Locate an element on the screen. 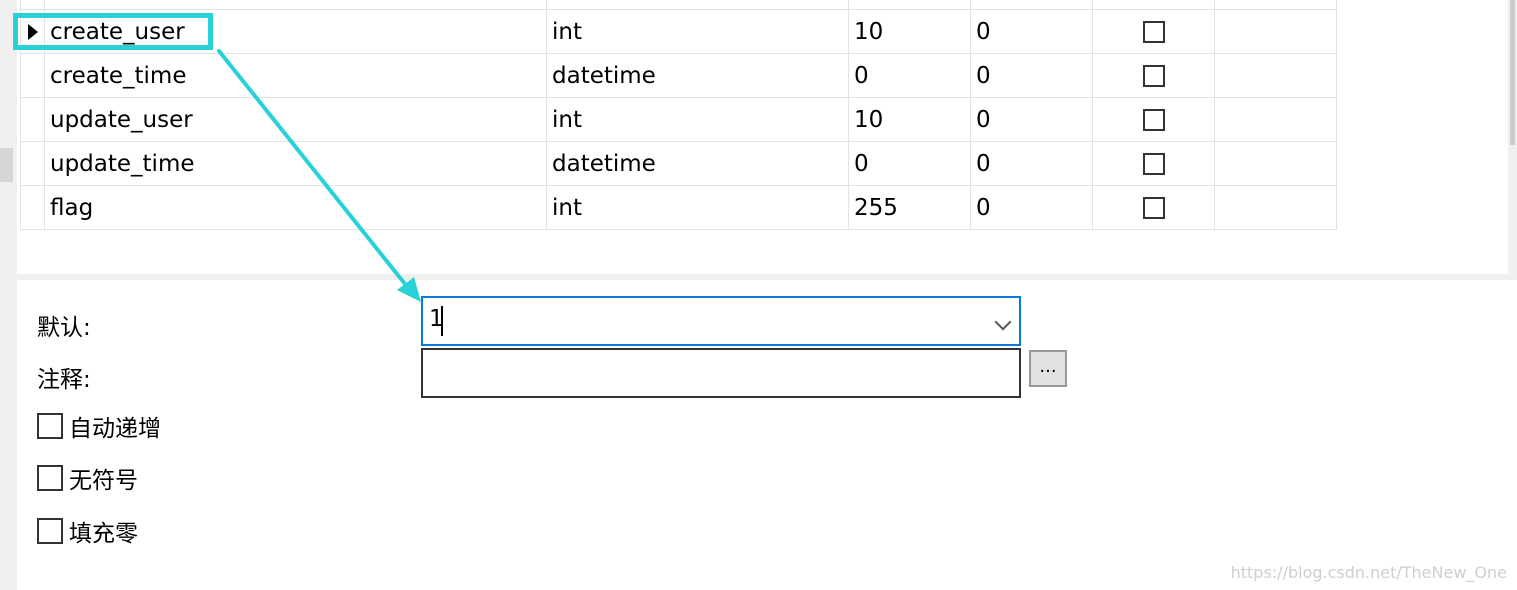 The width and height of the screenshot is (1517, 590). table-row: flag int 255 0 is located at coordinates (678, 207).